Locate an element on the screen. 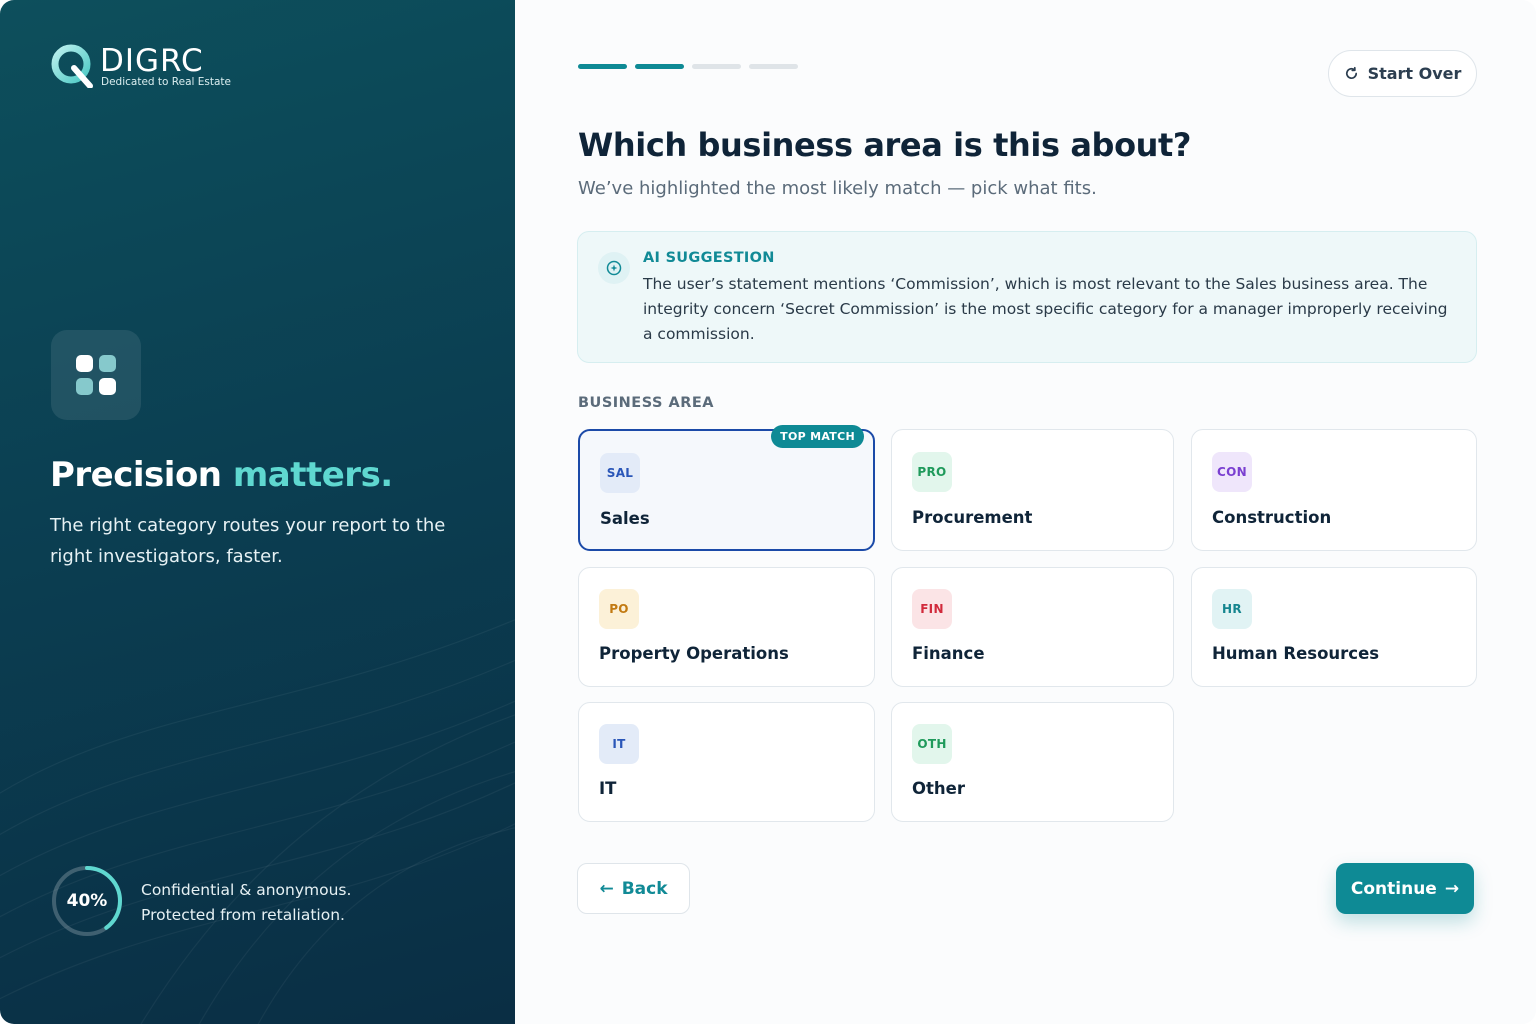 Image resolution: width=1536 pixels, height=1024 pixels. start-over-button: Start Over is located at coordinates (1402, 73).